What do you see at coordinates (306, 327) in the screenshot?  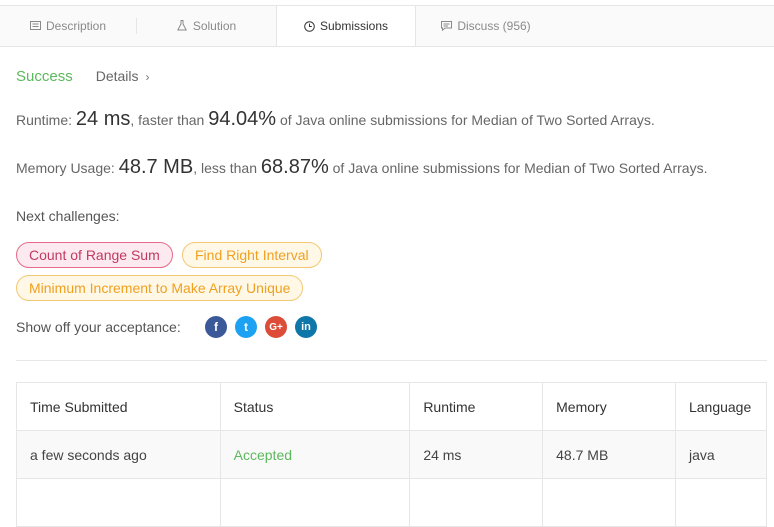 I see `linkedin-icon: in` at bounding box center [306, 327].